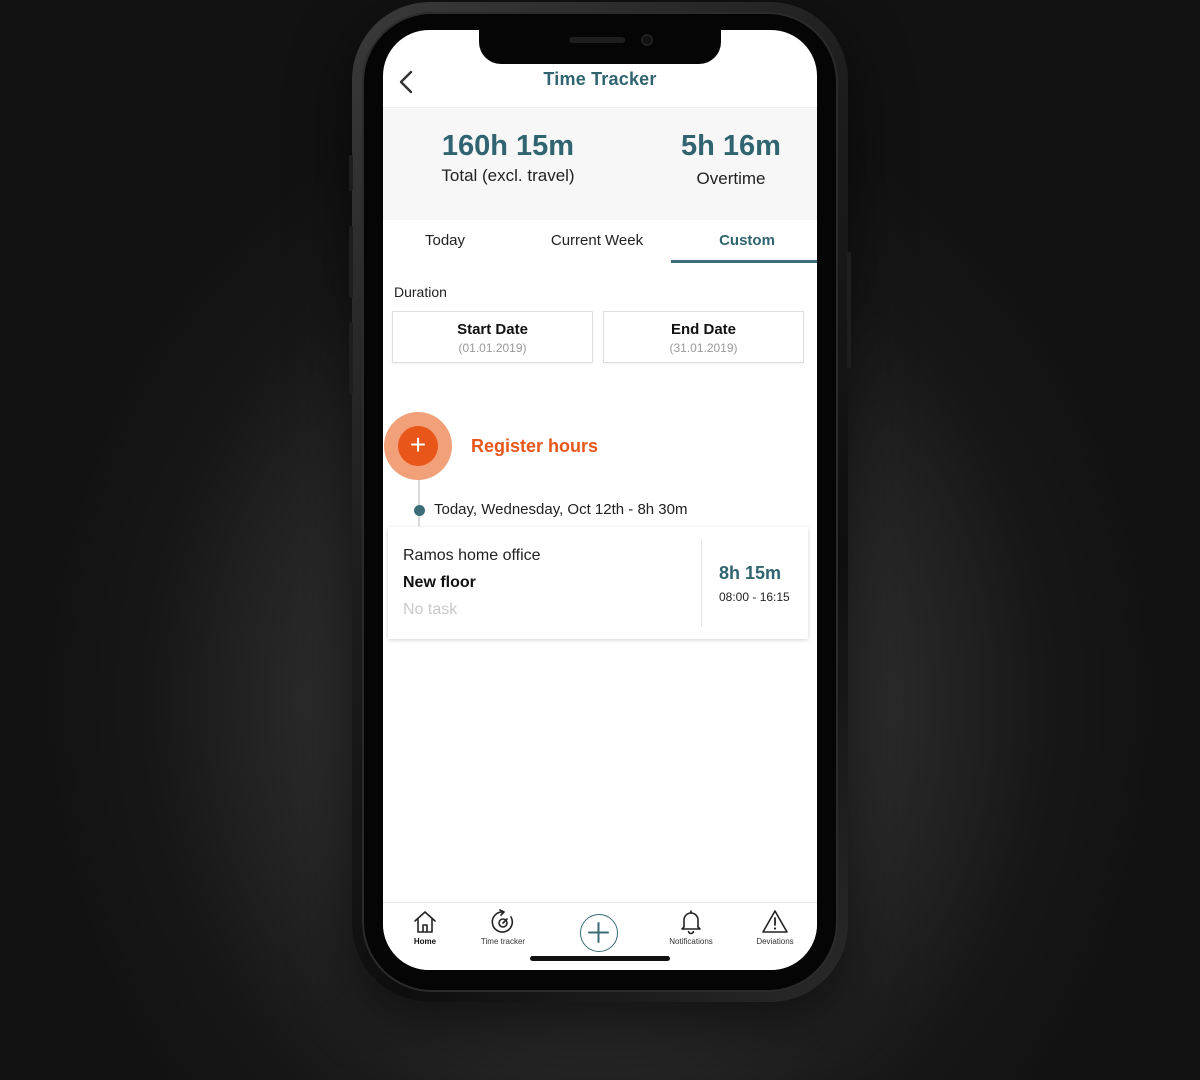  Describe the element at coordinates (600, 958) in the screenshot. I see `home-indicator` at that location.